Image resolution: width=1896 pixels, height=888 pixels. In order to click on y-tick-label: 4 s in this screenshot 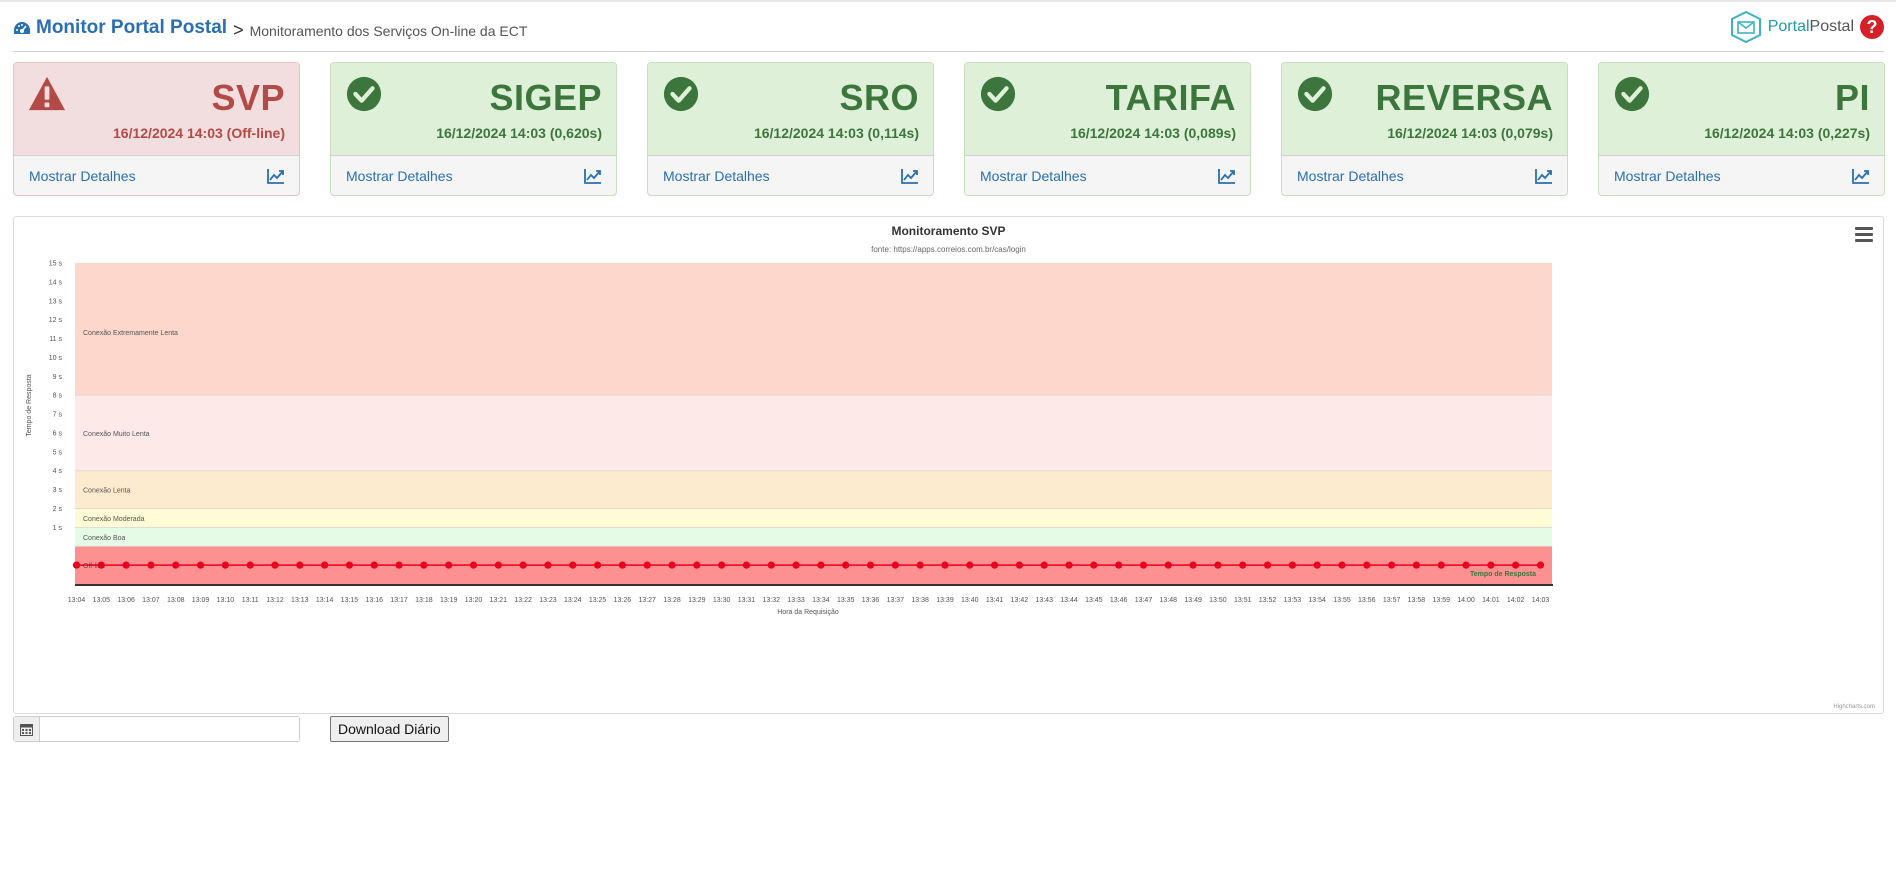, I will do `click(58, 471)`.